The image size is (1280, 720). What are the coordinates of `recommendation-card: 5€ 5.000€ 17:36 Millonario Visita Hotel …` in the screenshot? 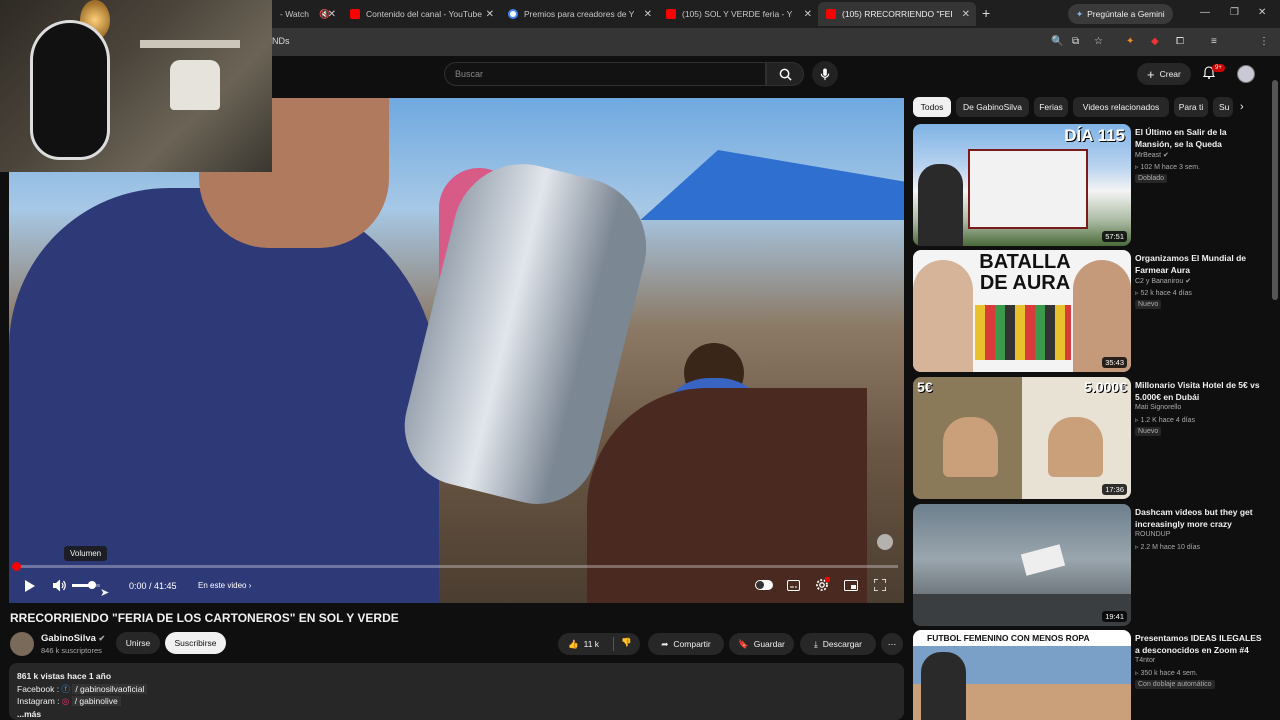 It's located at (1090, 438).